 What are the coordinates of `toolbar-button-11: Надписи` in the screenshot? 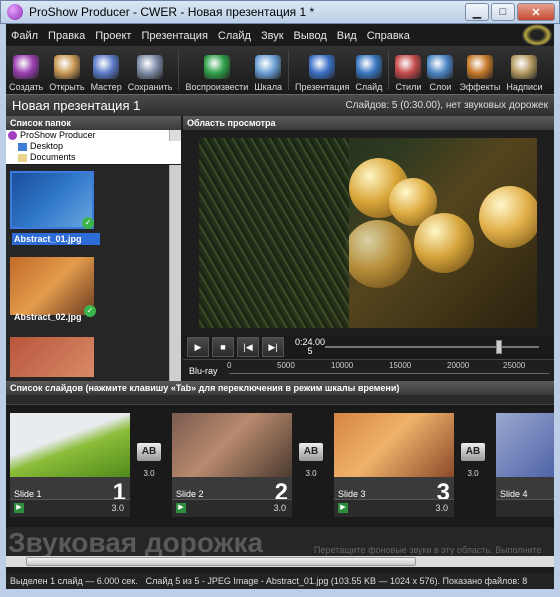 It's located at (524, 71).